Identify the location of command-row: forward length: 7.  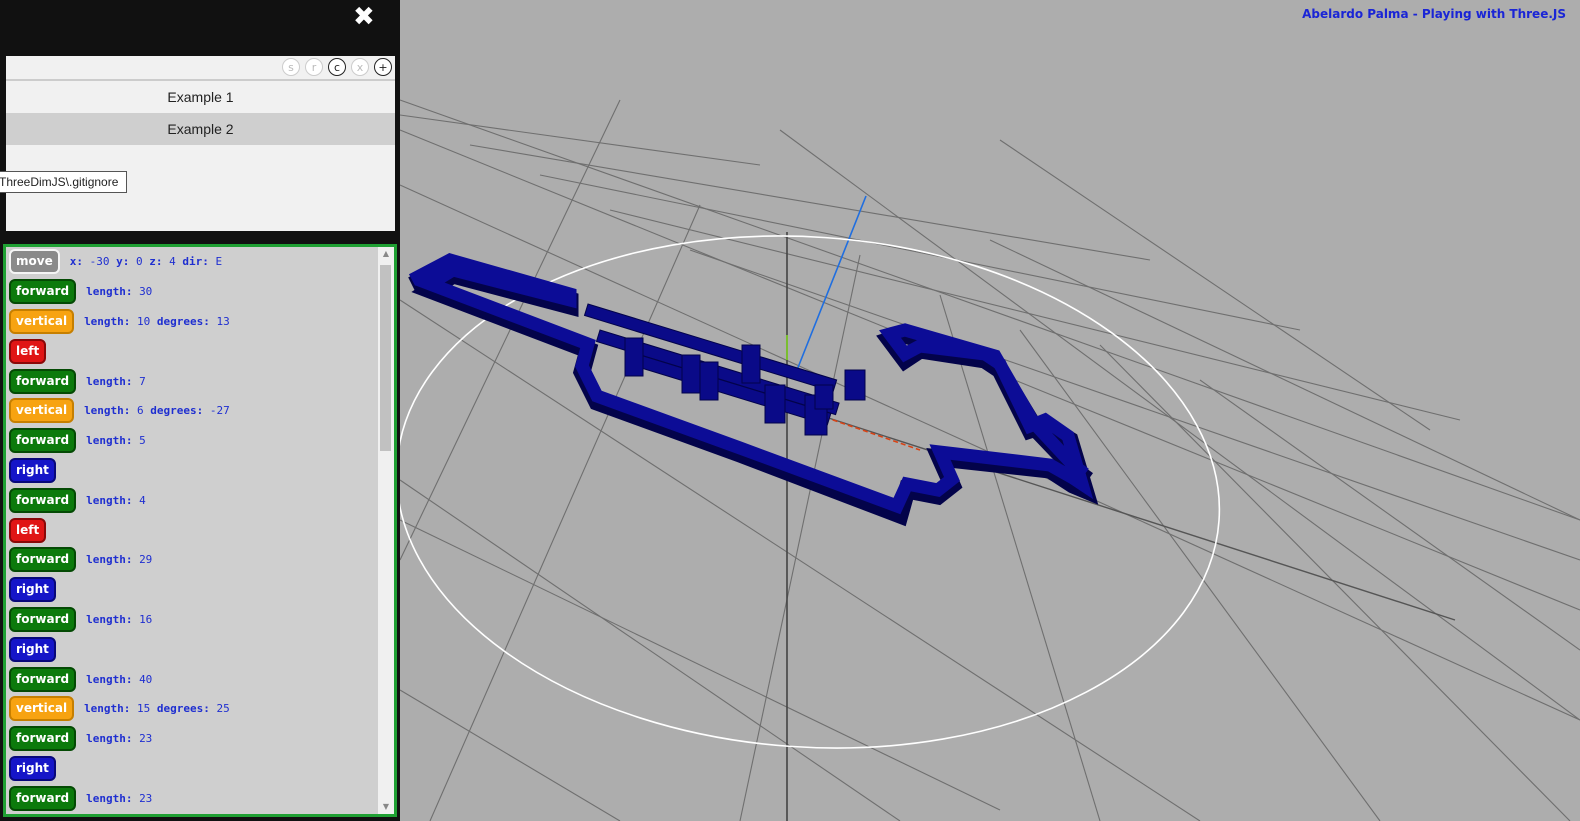
(191, 381).